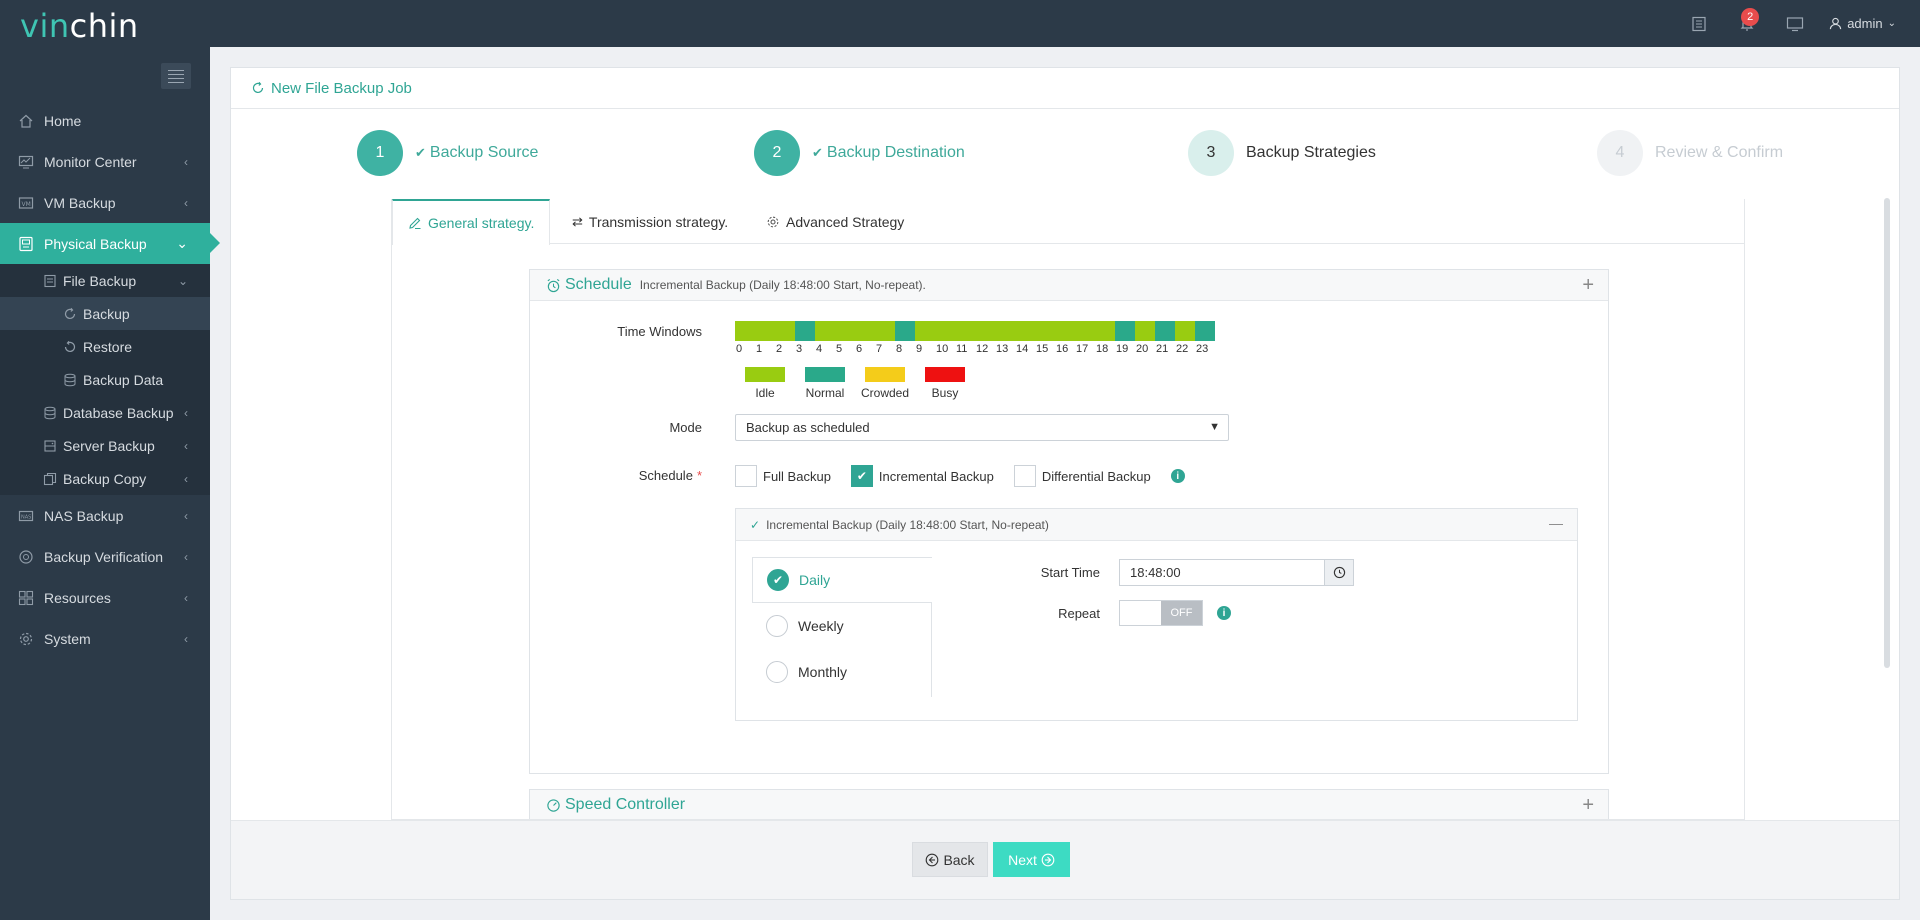  I want to click on sidebar-item-backup: Backup, so click(105, 313).